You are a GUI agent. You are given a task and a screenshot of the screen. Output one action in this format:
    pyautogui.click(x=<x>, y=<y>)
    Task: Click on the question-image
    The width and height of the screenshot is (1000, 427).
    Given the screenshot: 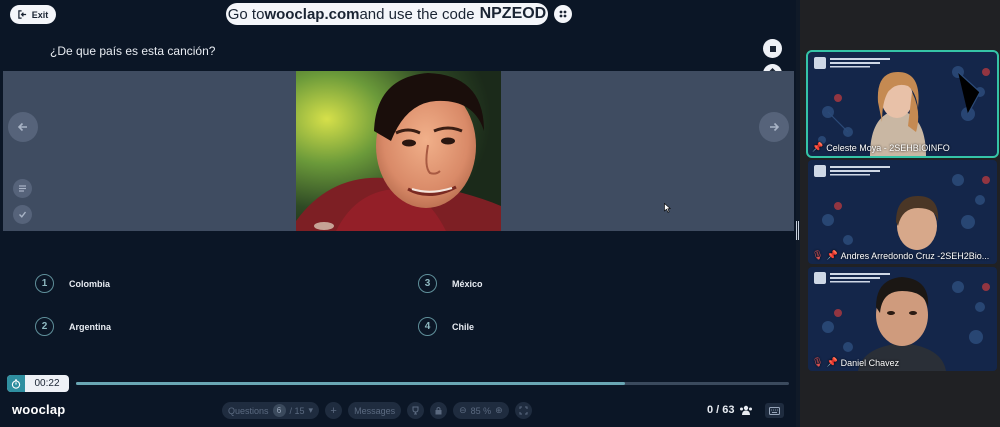 What is the action you would take?
    pyautogui.click(x=398, y=151)
    